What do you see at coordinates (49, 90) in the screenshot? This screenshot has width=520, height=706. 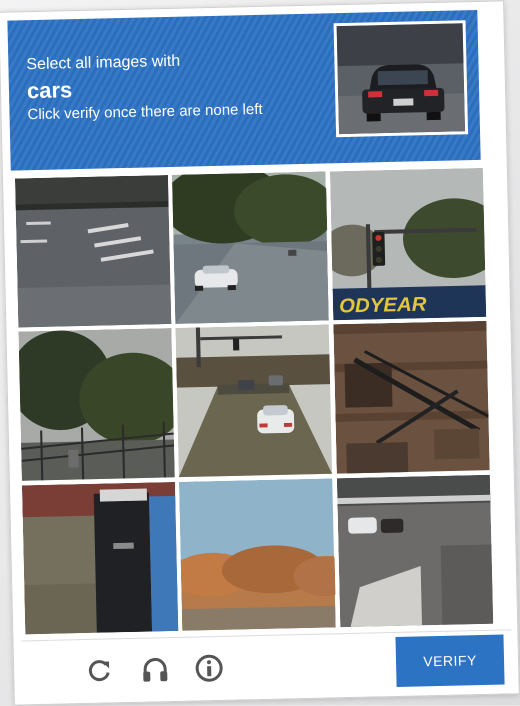 I see `target-object-text: cars` at bounding box center [49, 90].